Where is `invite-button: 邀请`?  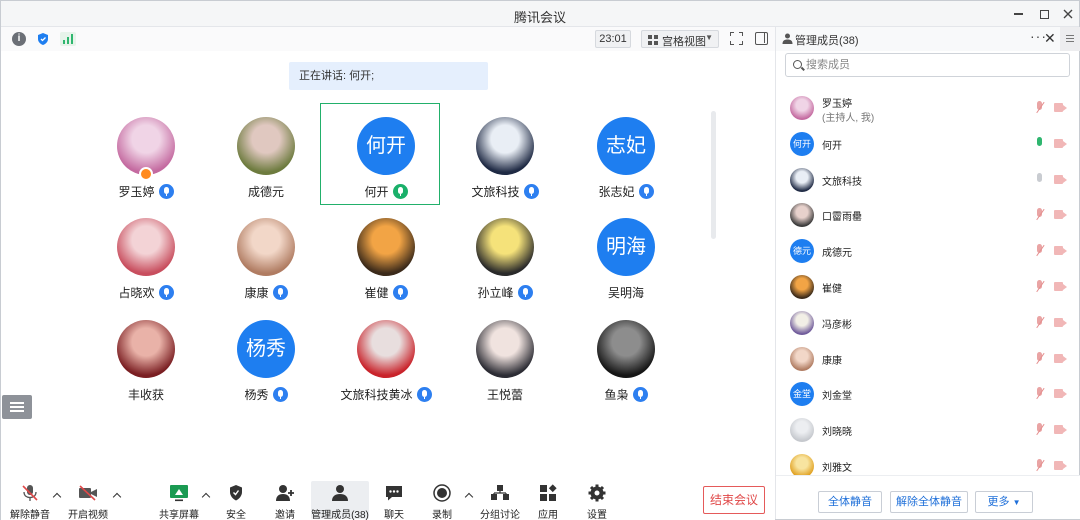 invite-button: 邀请 is located at coordinates (285, 500).